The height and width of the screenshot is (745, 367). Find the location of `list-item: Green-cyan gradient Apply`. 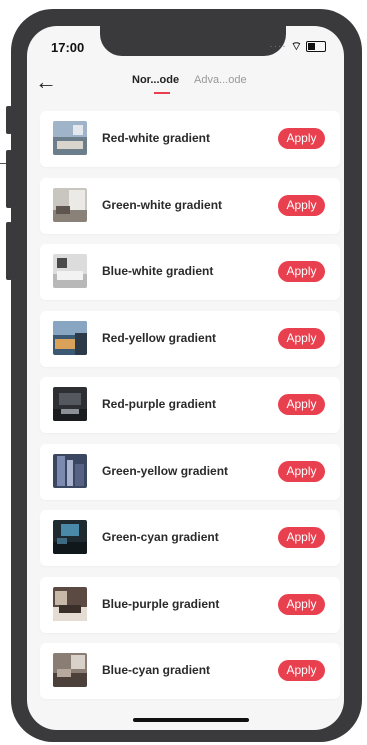

list-item: Green-cyan gradient Apply is located at coordinates (190, 538).